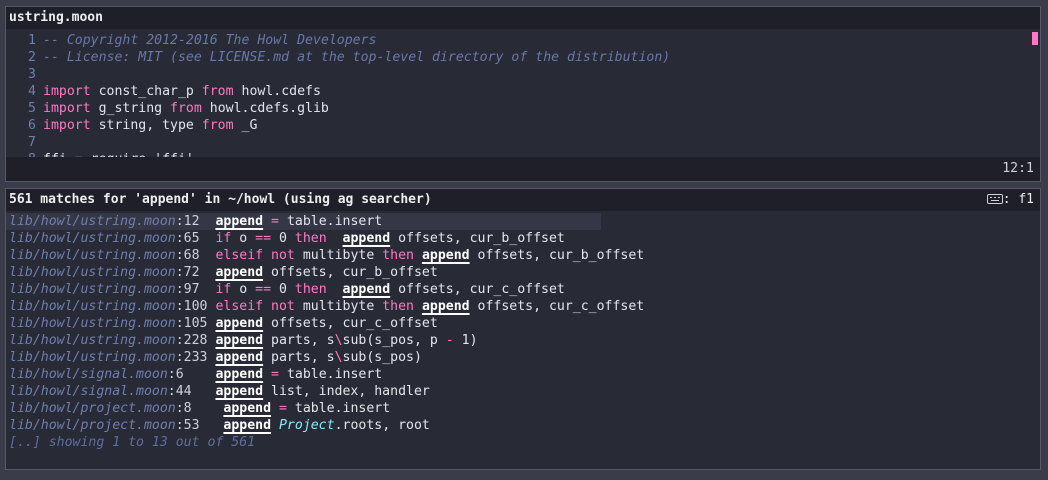 This screenshot has width=1048, height=480. What do you see at coordinates (350, 323) in the screenshot?
I see `result-code-token: offsets, cur_c_offset` at bounding box center [350, 323].